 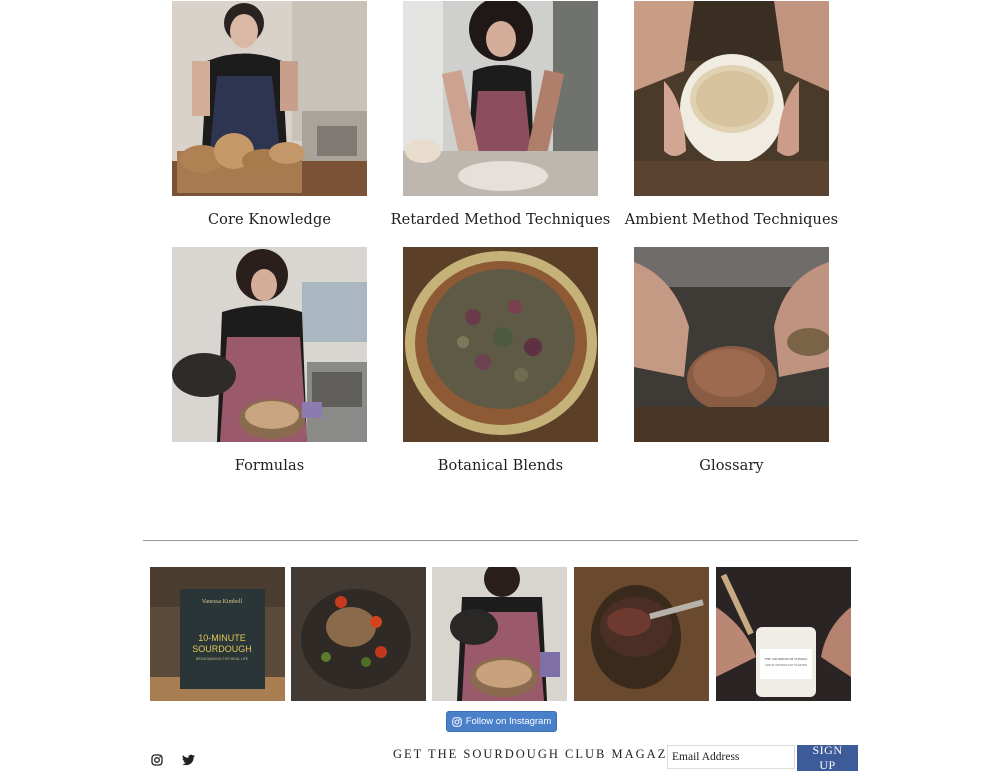 What do you see at coordinates (786, 665) in the screenshot?
I see `jar-label-line2: GREAT MENOPAUSE STARTER` at bounding box center [786, 665].